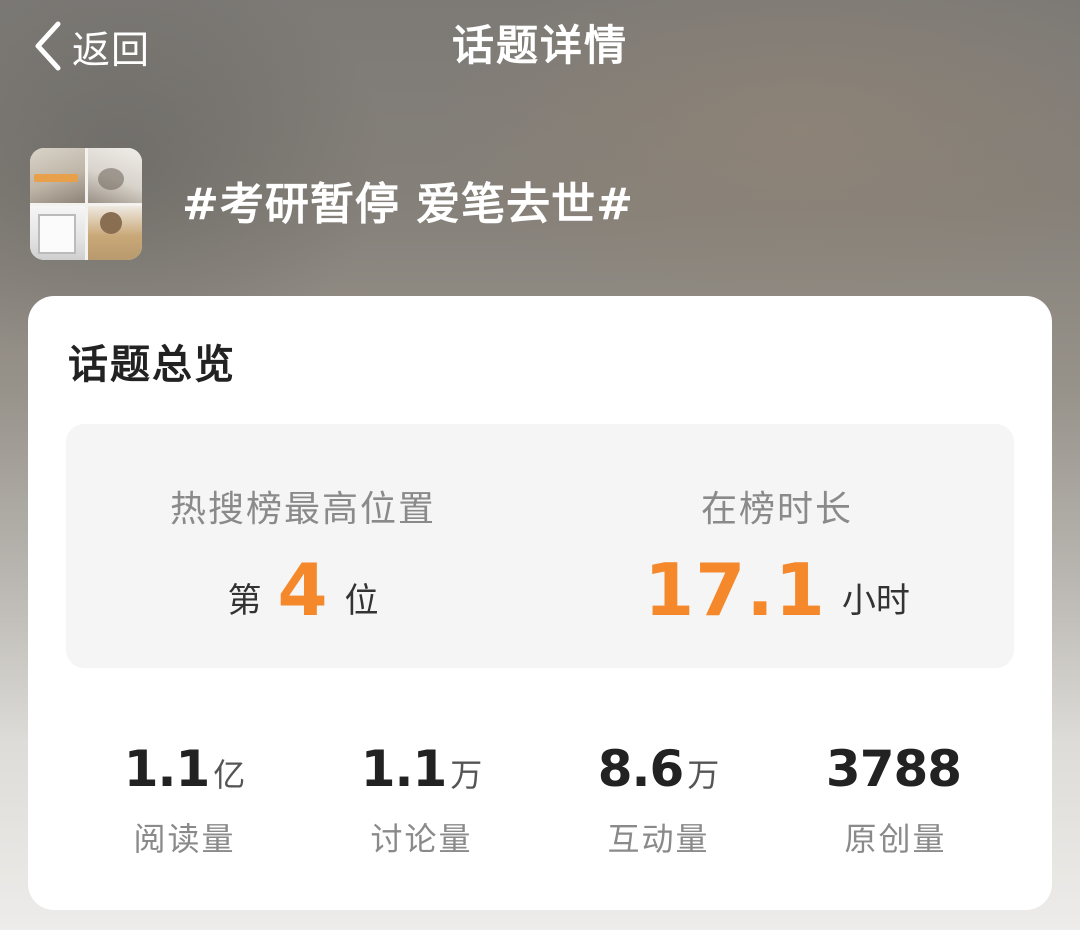 Image resolution: width=1080 pixels, height=930 pixels. I want to click on stat-label: 互动量, so click(658, 839).